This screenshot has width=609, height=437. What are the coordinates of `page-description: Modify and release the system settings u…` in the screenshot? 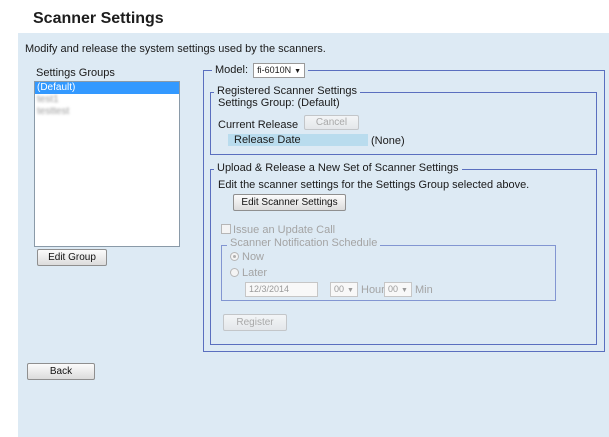 It's located at (175, 49).